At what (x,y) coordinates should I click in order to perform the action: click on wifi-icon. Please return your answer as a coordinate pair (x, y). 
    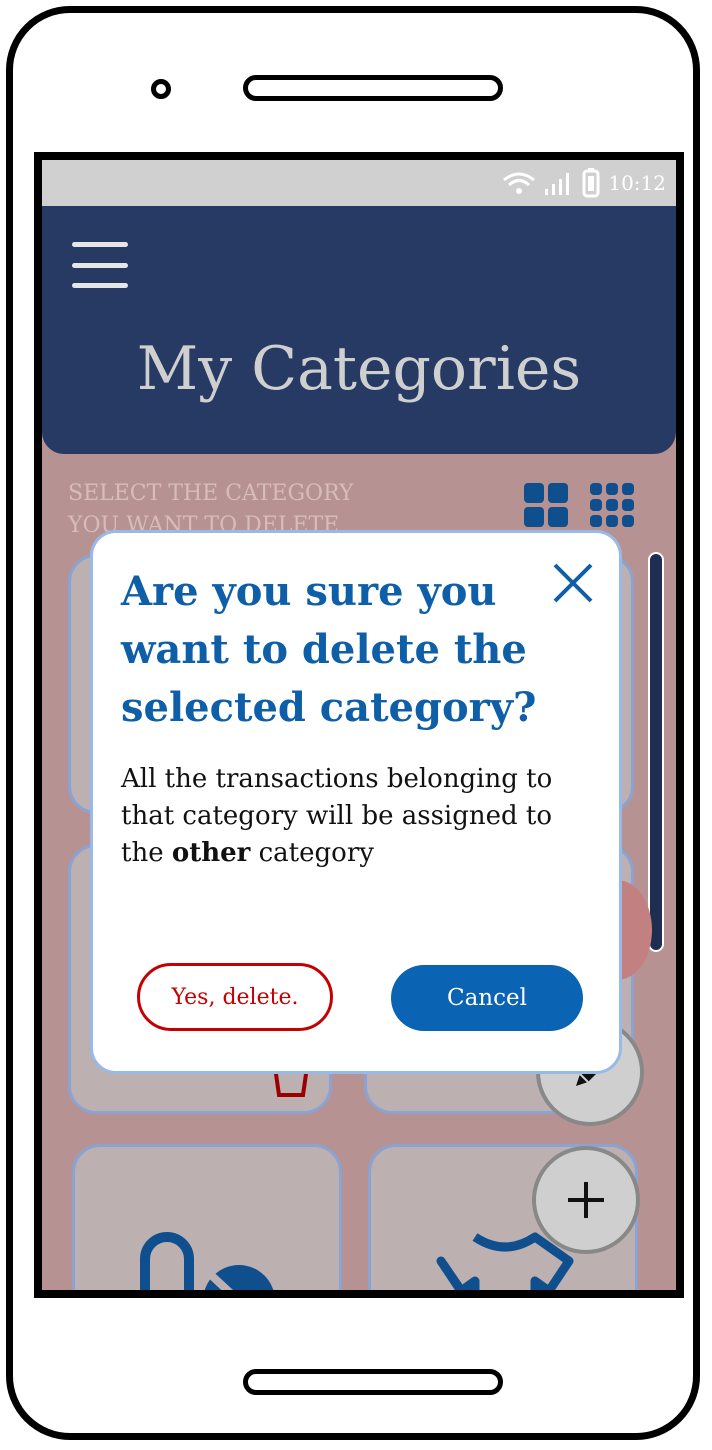
    Looking at the image, I should click on (519, 183).